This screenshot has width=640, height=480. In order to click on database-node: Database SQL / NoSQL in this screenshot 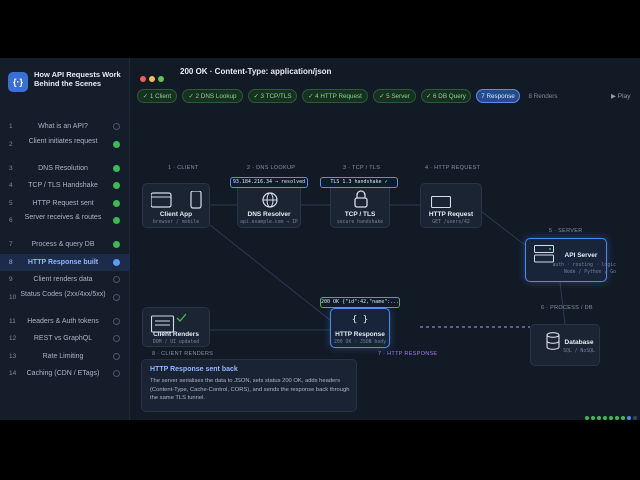, I will do `click(565, 345)`.